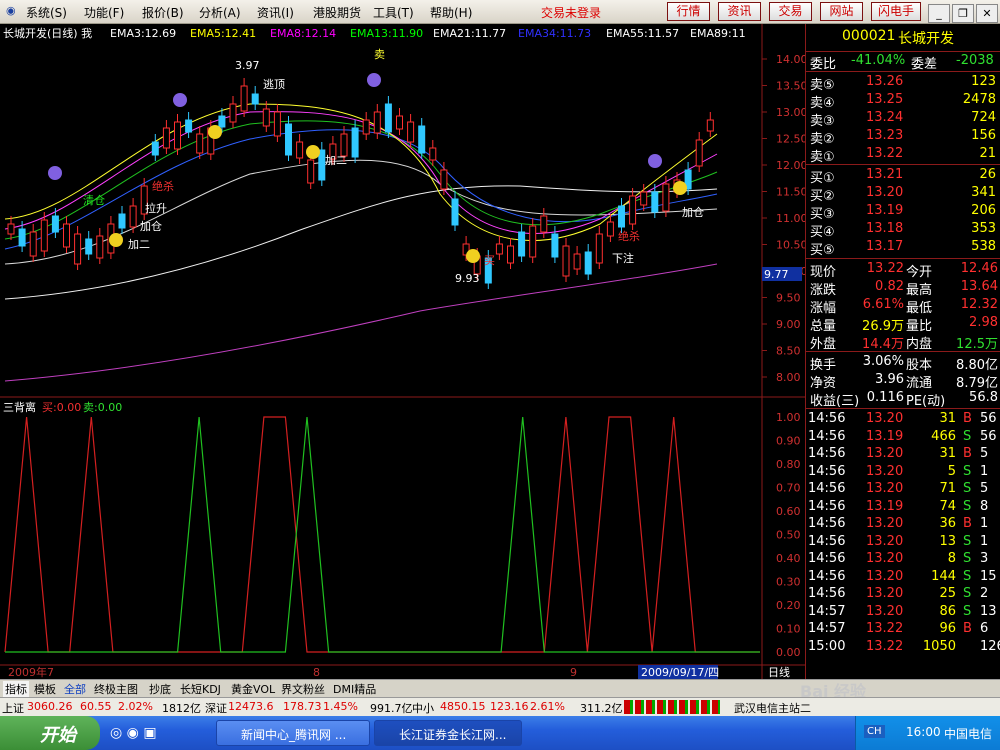  Describe the element at coordinates (739, 11) in the screenshot. I see `news-button: 资讯` at that location.